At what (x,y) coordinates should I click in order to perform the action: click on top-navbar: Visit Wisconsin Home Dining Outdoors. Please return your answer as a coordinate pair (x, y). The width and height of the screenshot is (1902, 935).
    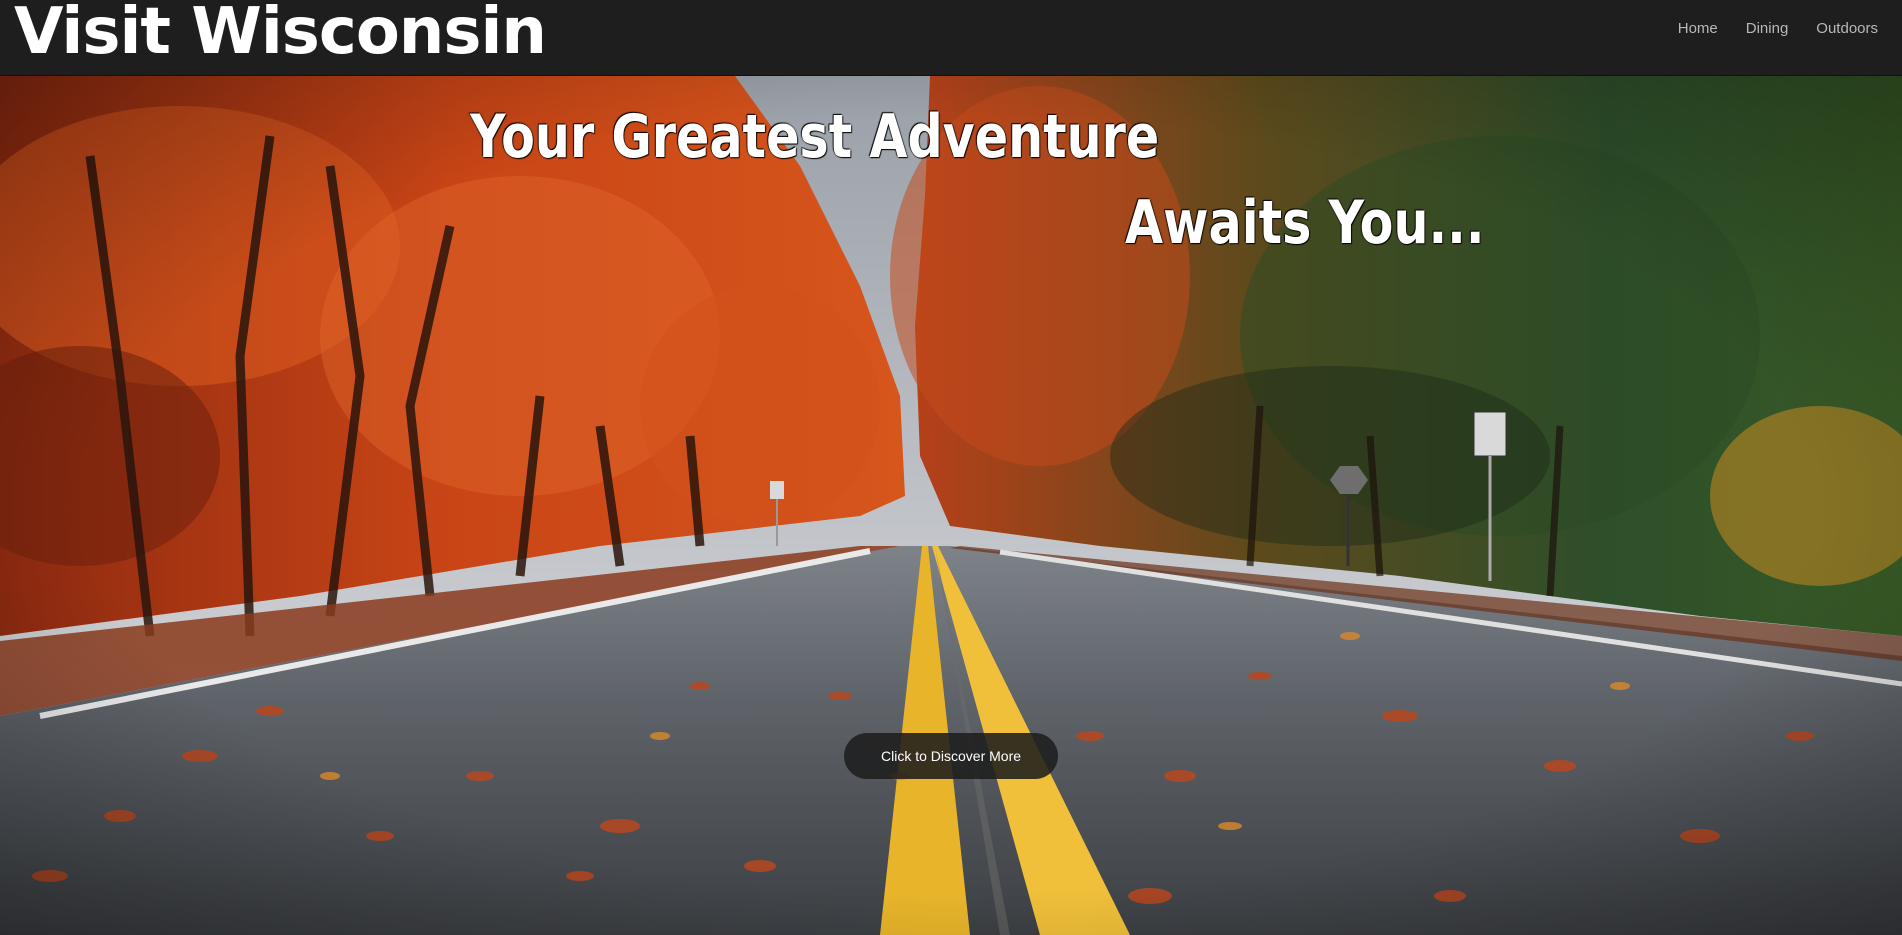
    Looking at the image, I should click on (951, 38).